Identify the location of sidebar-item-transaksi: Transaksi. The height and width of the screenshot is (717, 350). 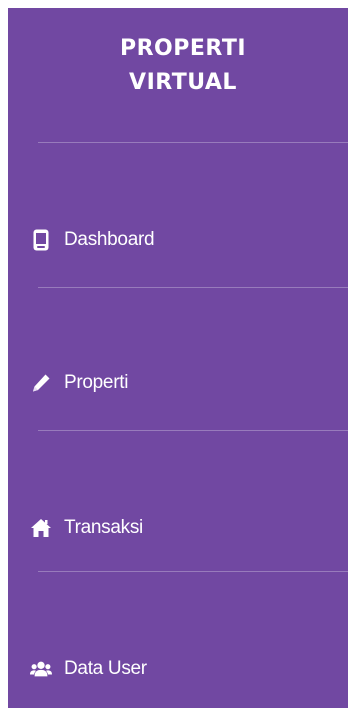
(86, 528).